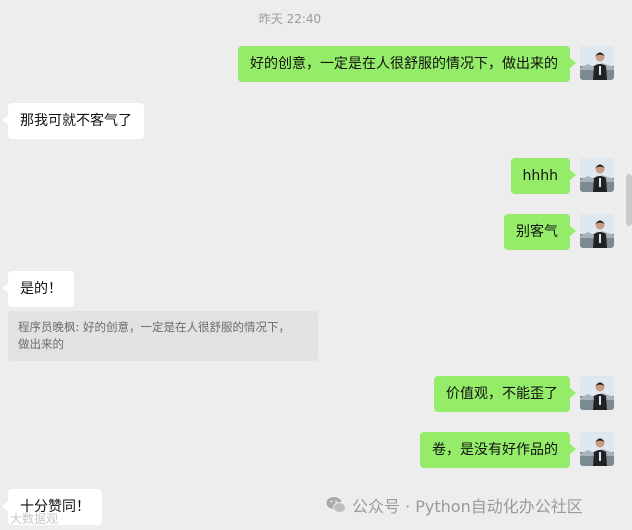 The height and width of the screenshot is (530, 632). I want to click on message-row-left: 是的！, so click(38, 289).